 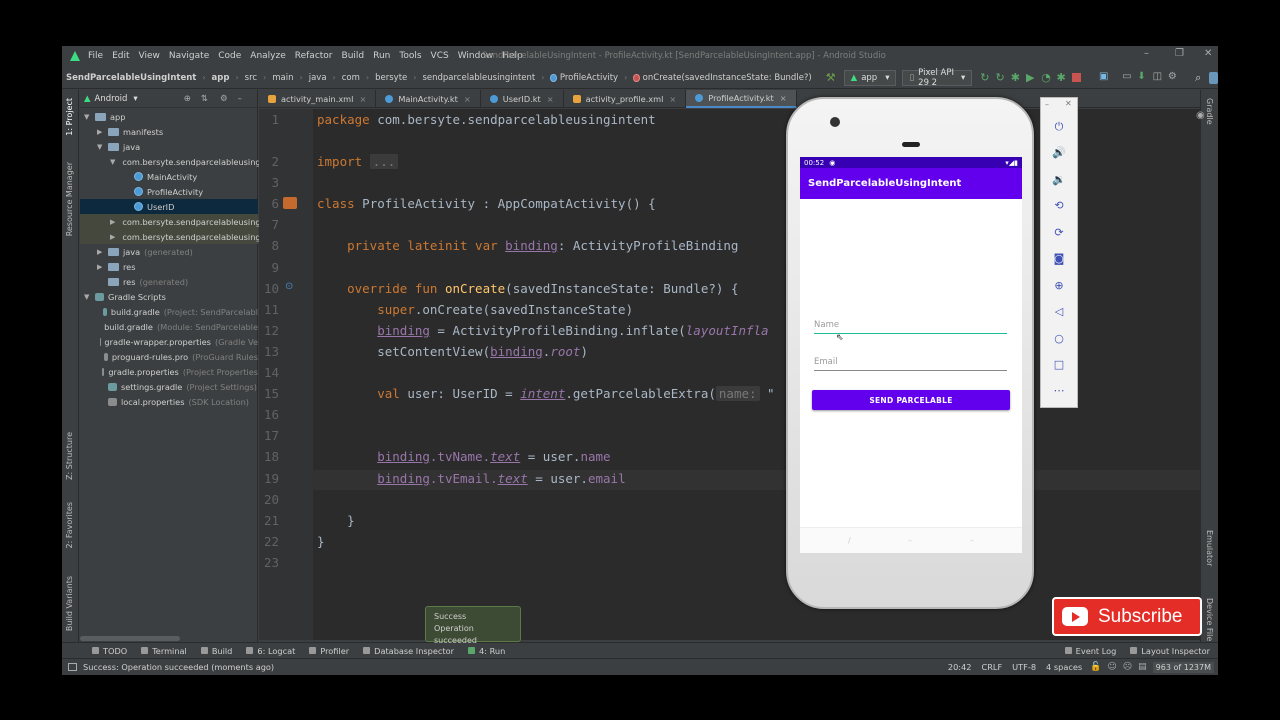 I want to click on indent-setting: 4 spaces, so click(x=1064, y=667).